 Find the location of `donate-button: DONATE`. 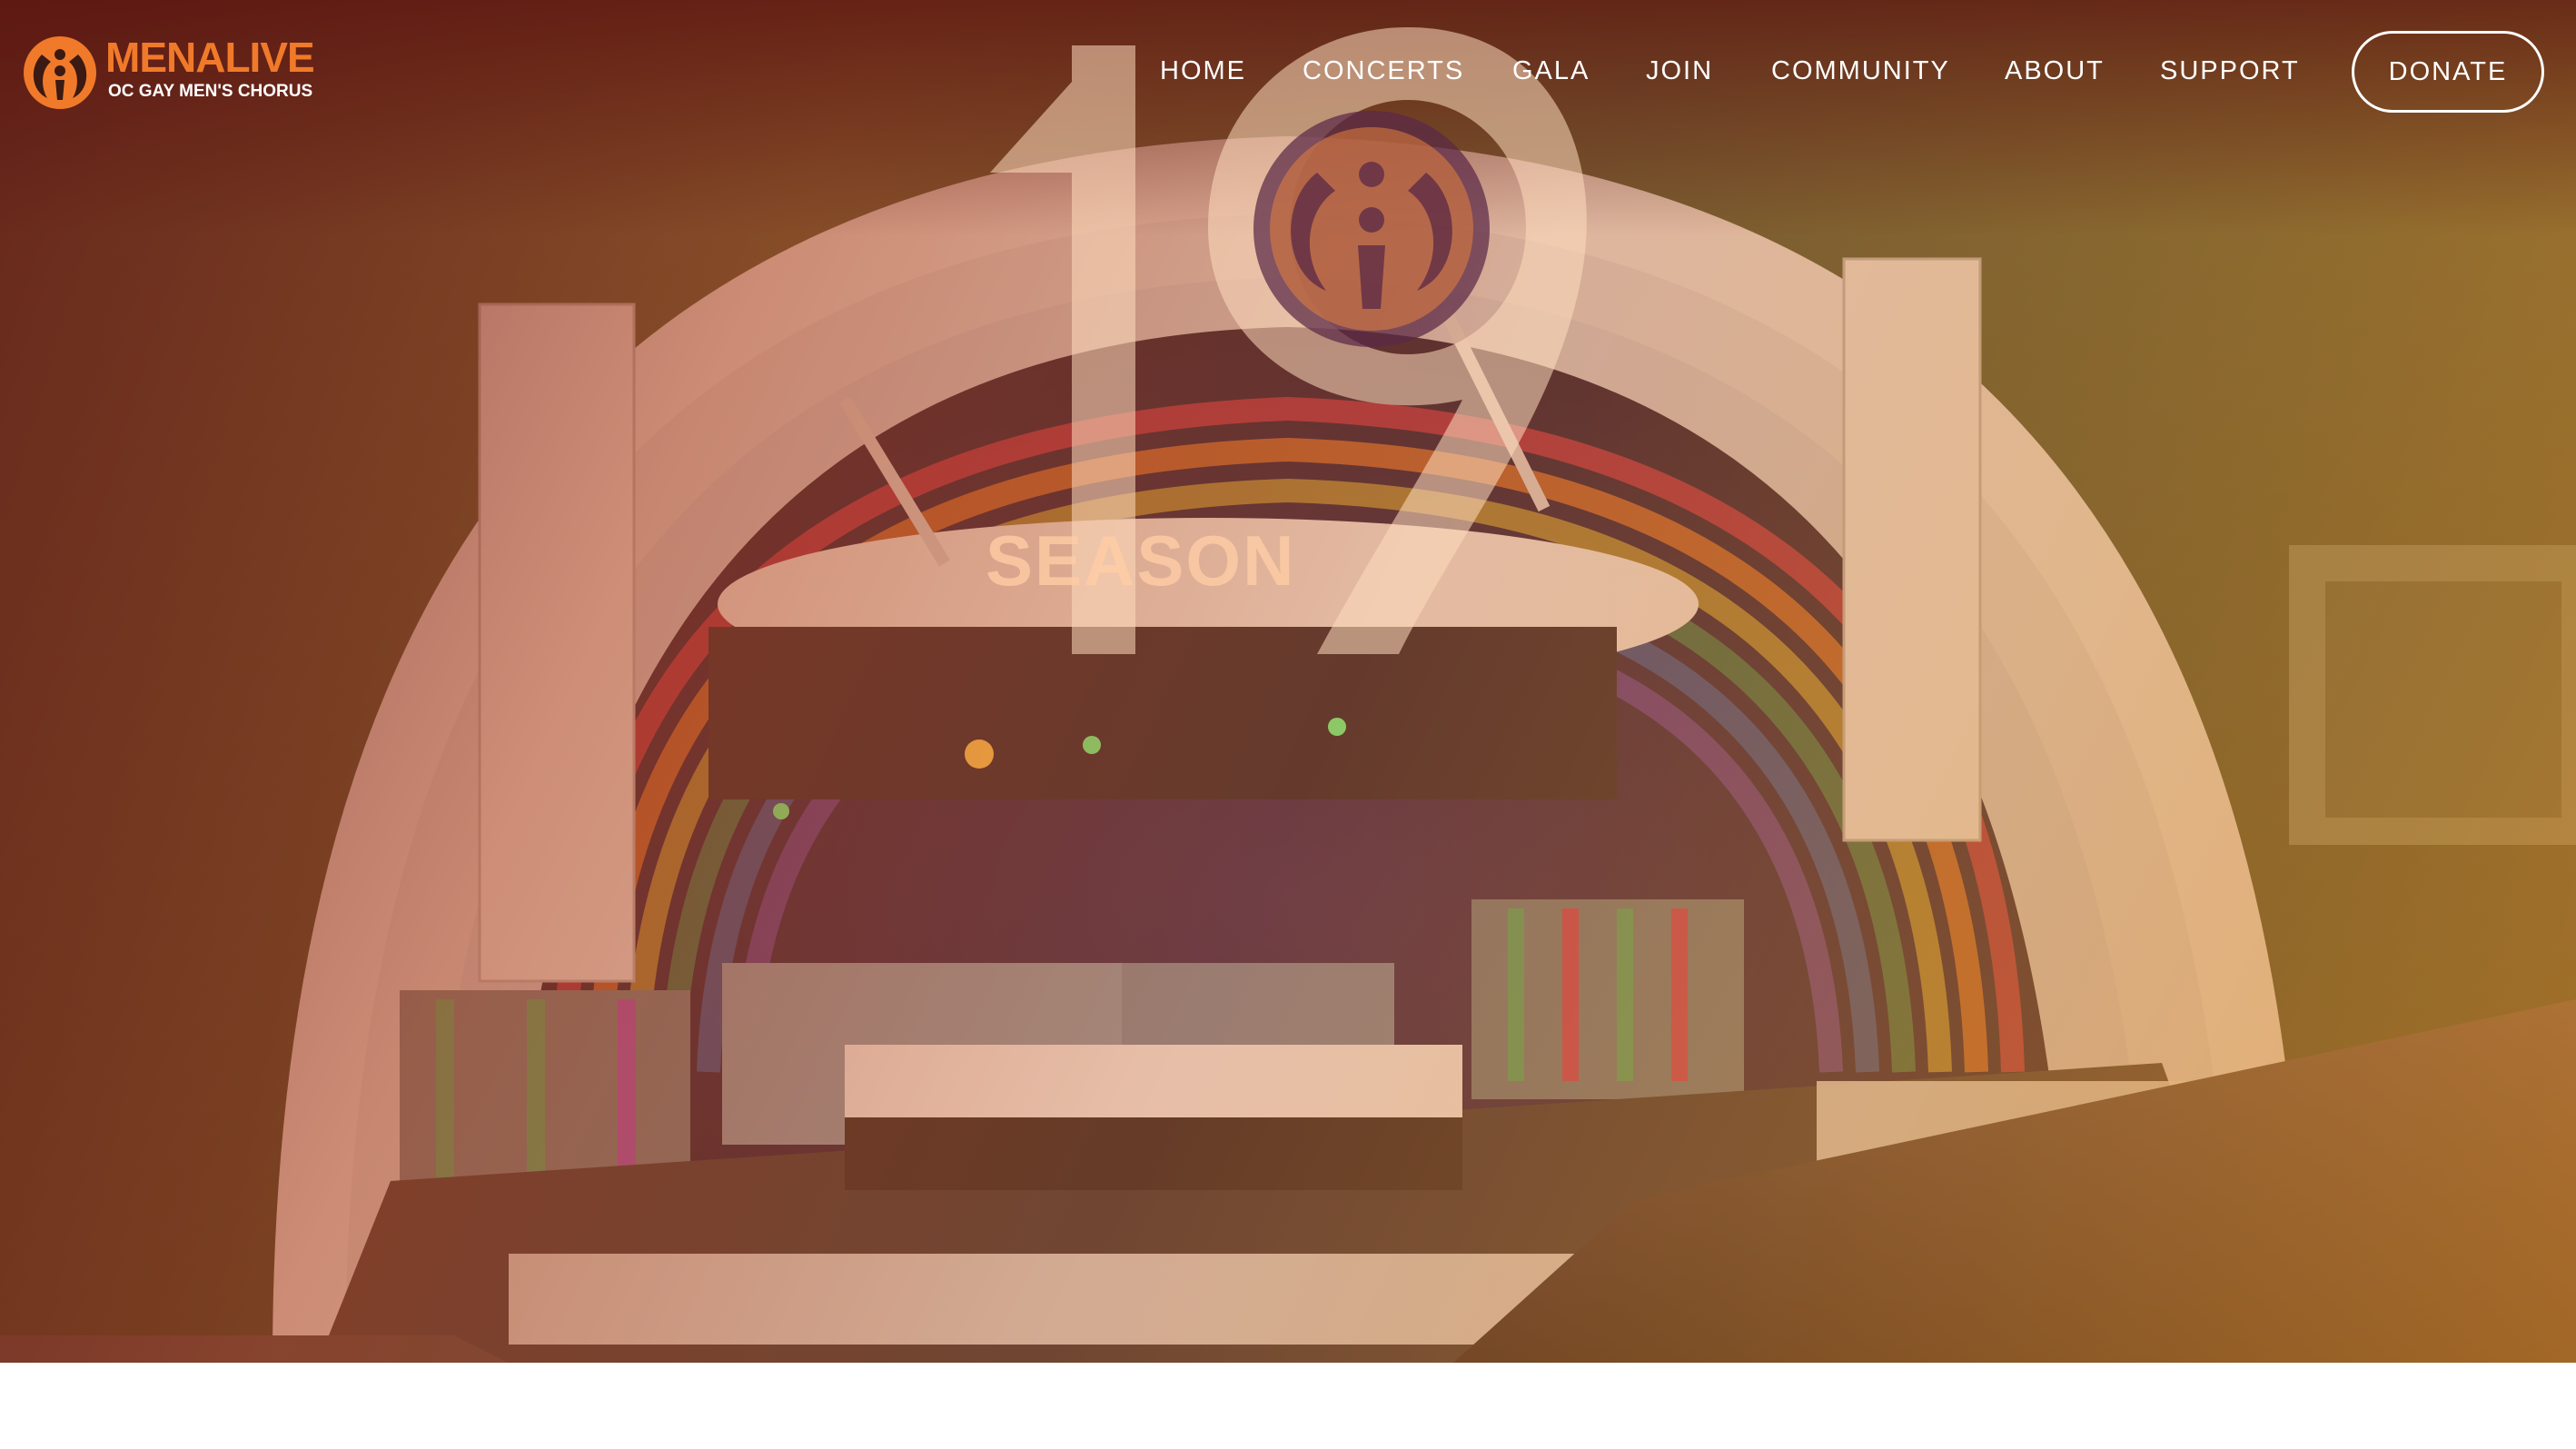

donate-button: DONATE is located at coordinates (2448, 72).